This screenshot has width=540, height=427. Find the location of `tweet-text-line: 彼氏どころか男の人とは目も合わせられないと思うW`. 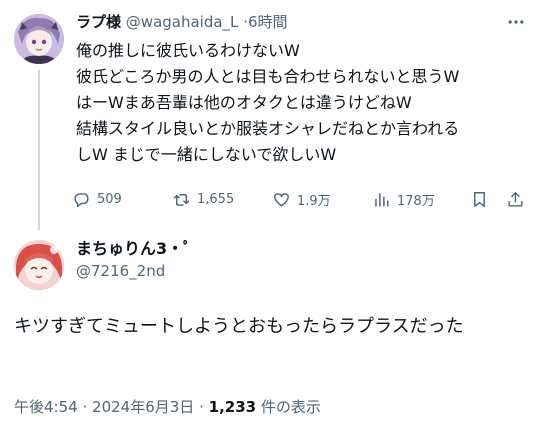

tweet-text-line: 彼氏どころか男の人とは目も合わせられないと思うW is located at coordinates (268, 76).